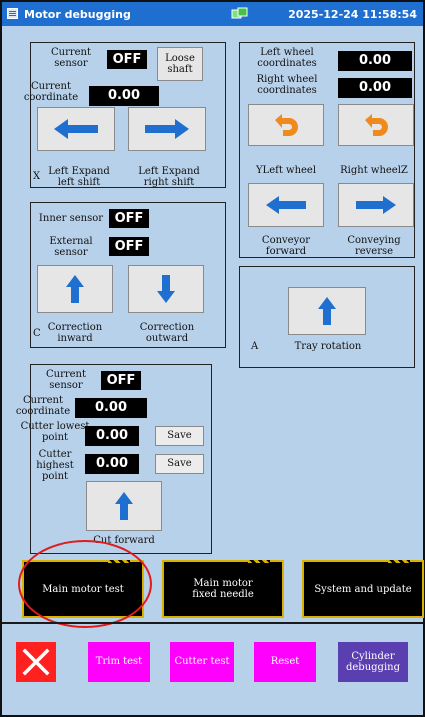  I want to click on datetime-display: 2025-12-24 11:58:54, so click(352, 14).